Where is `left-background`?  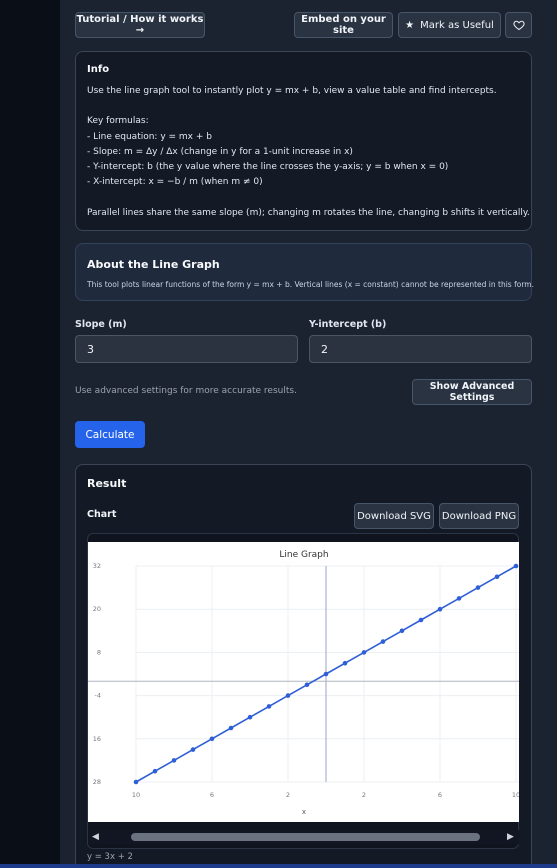
left-background is located at coordinates (30, 434).